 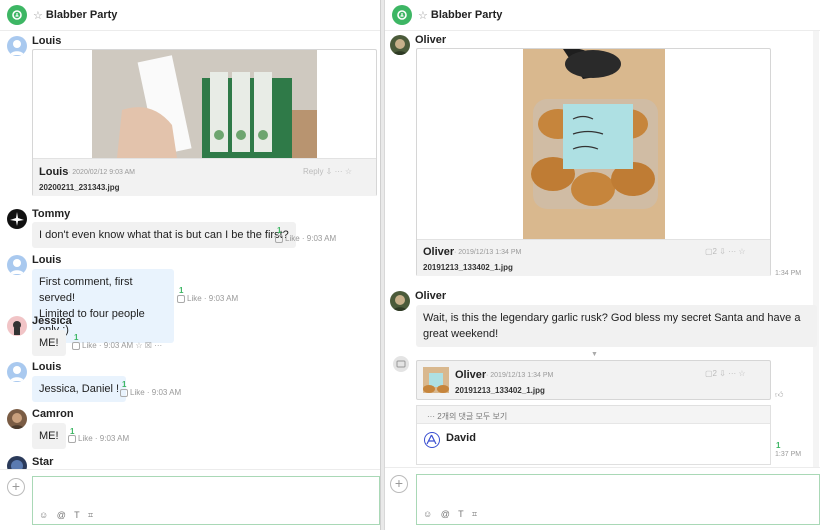 I want to click on meta-text: Like · 9:03 AM ☆ ☒ ···, so click(x=122, y=345).